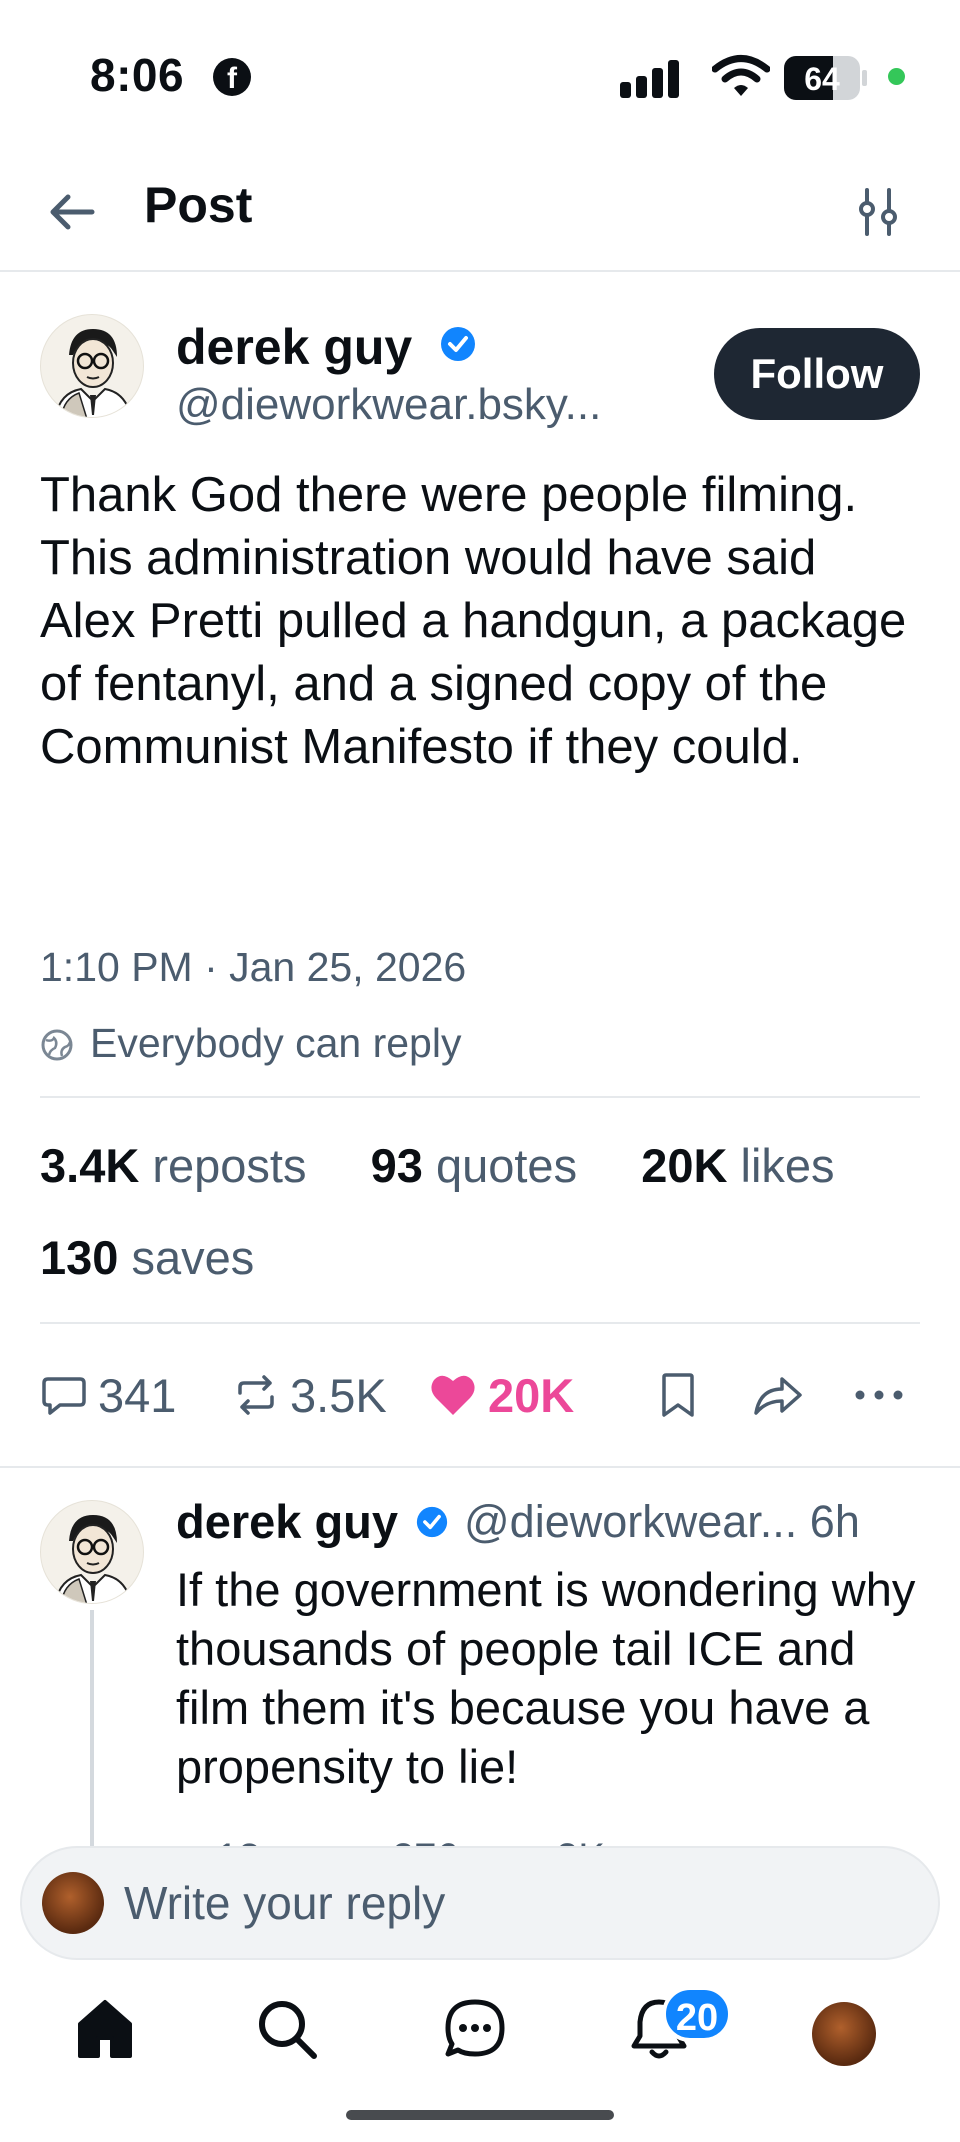 This screenshot has height=2142, width=960. What do you see at coordinates (656, 78) in the screenshot?
I see `cellular-signal-icon` at bounding box center [656, 78].